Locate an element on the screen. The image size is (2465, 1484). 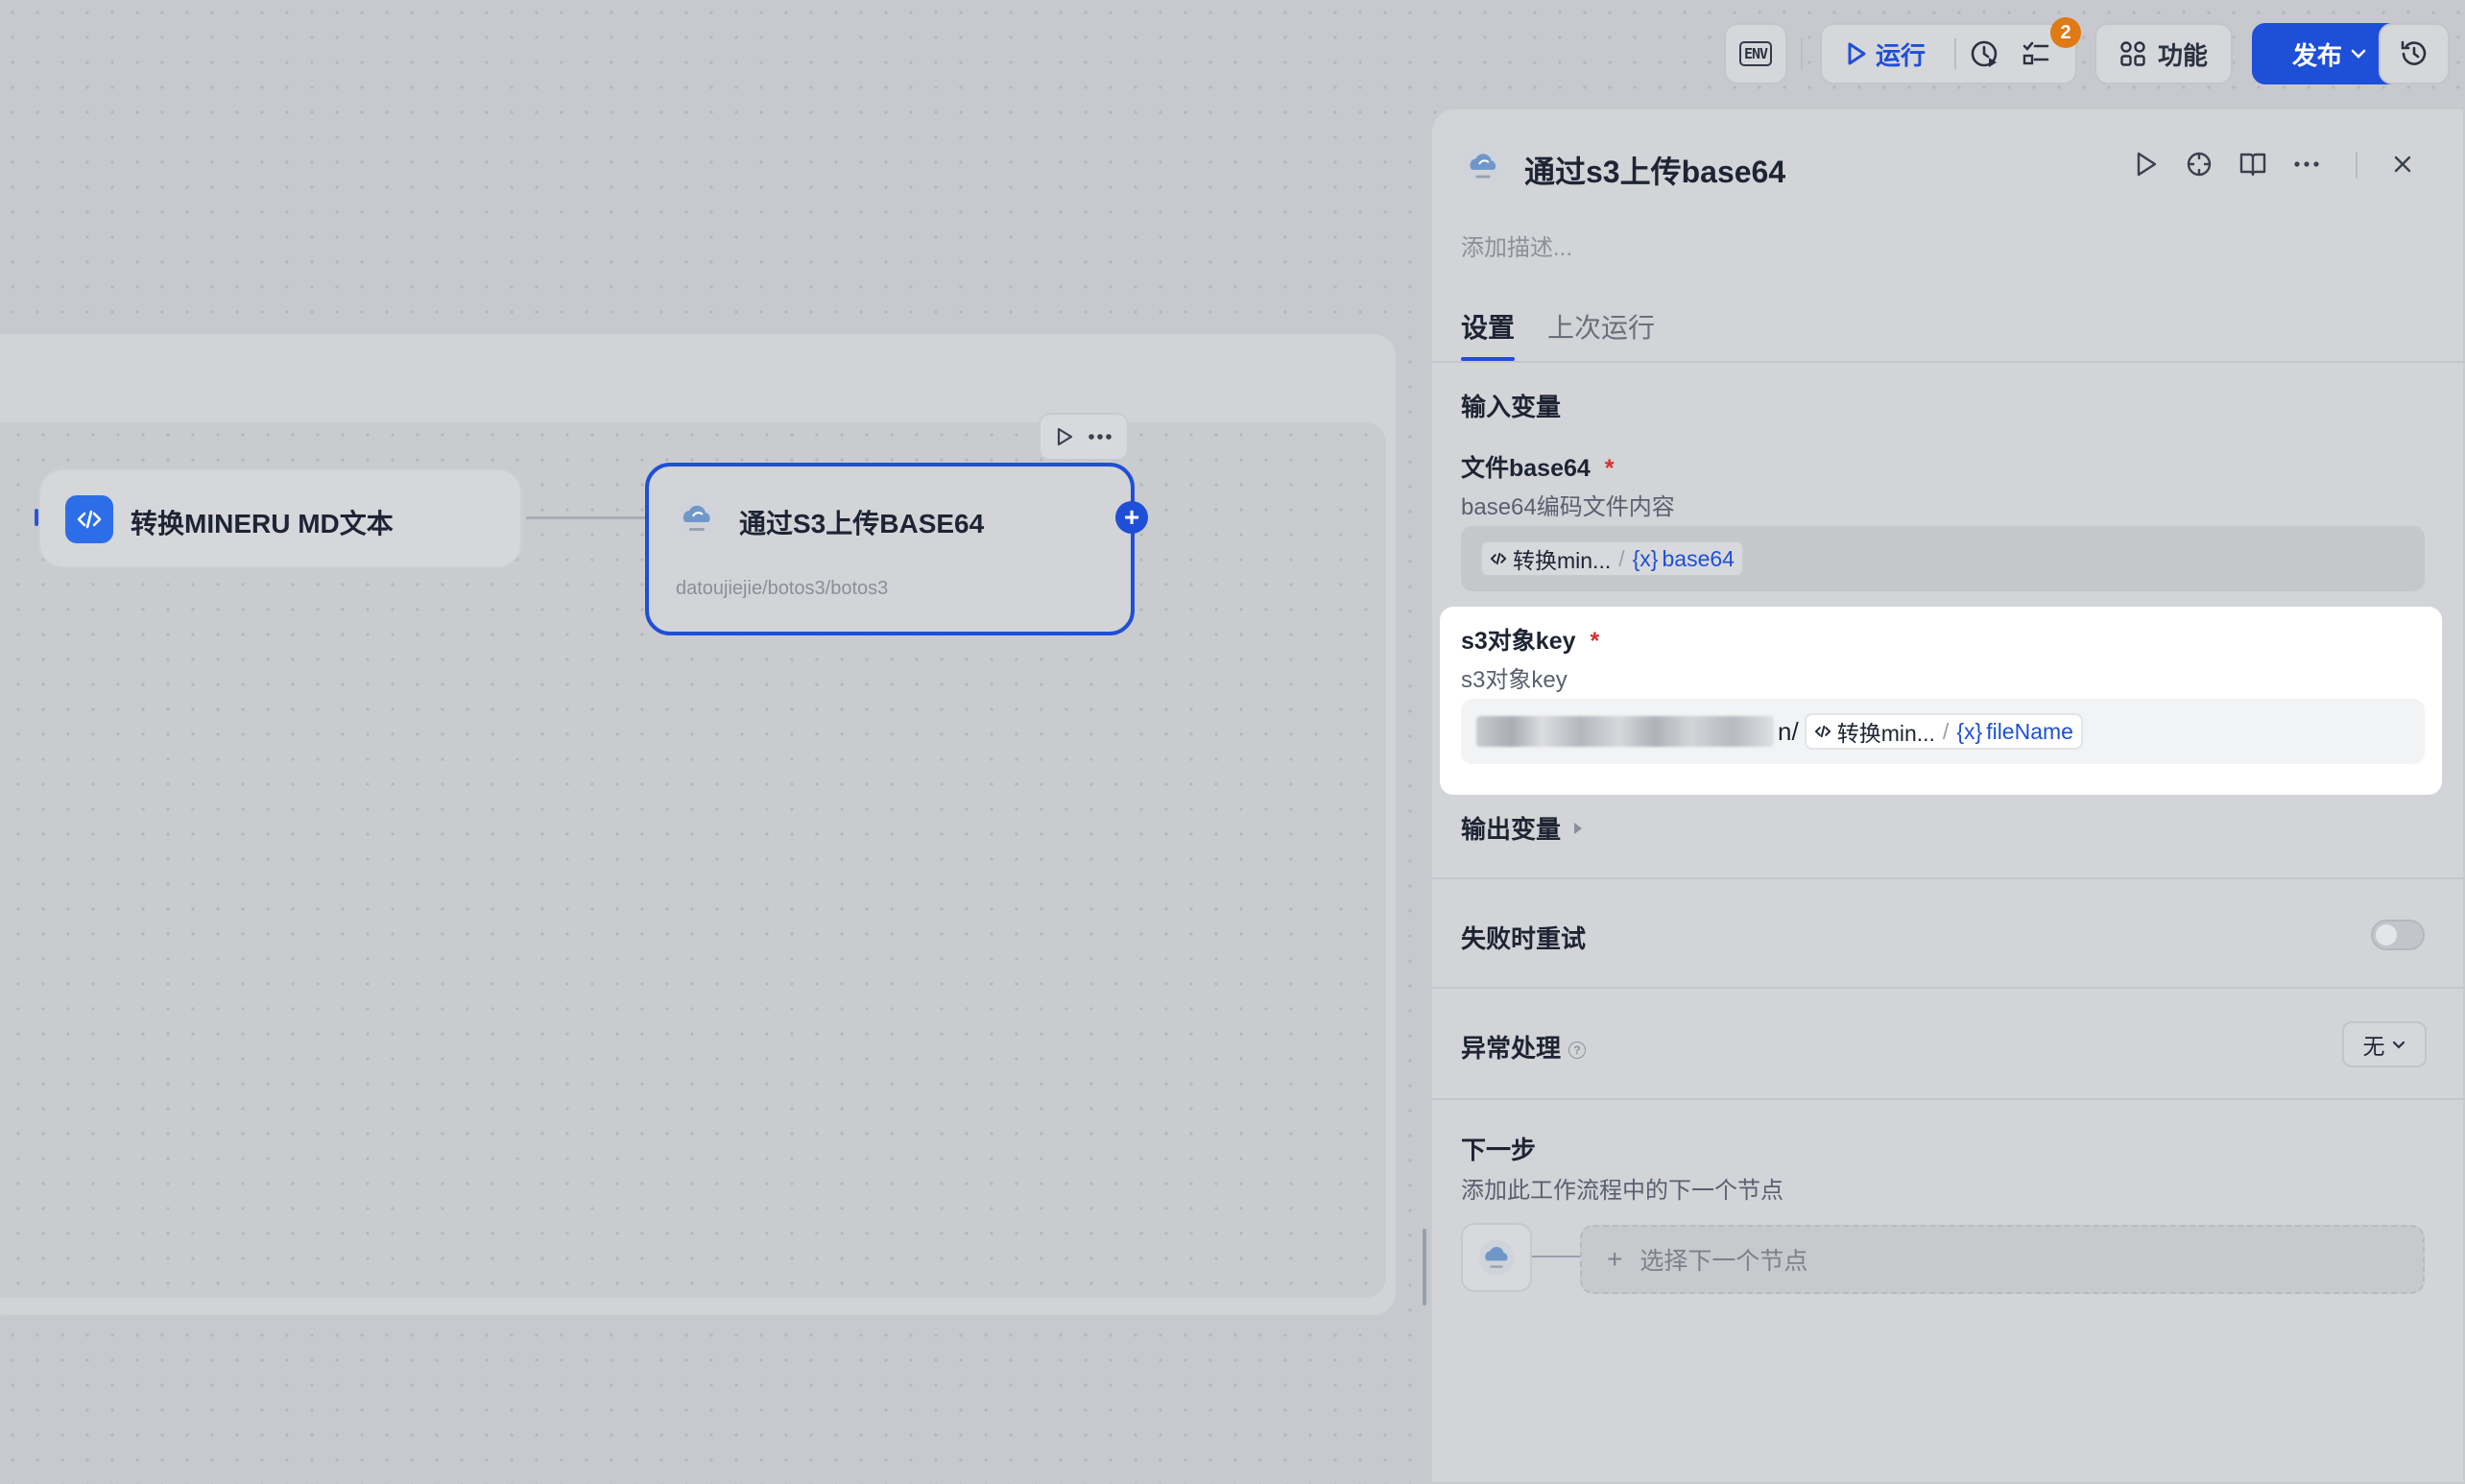
select-next-node-label: 选择下一个节点 is located at coordinates (1724, 1261).